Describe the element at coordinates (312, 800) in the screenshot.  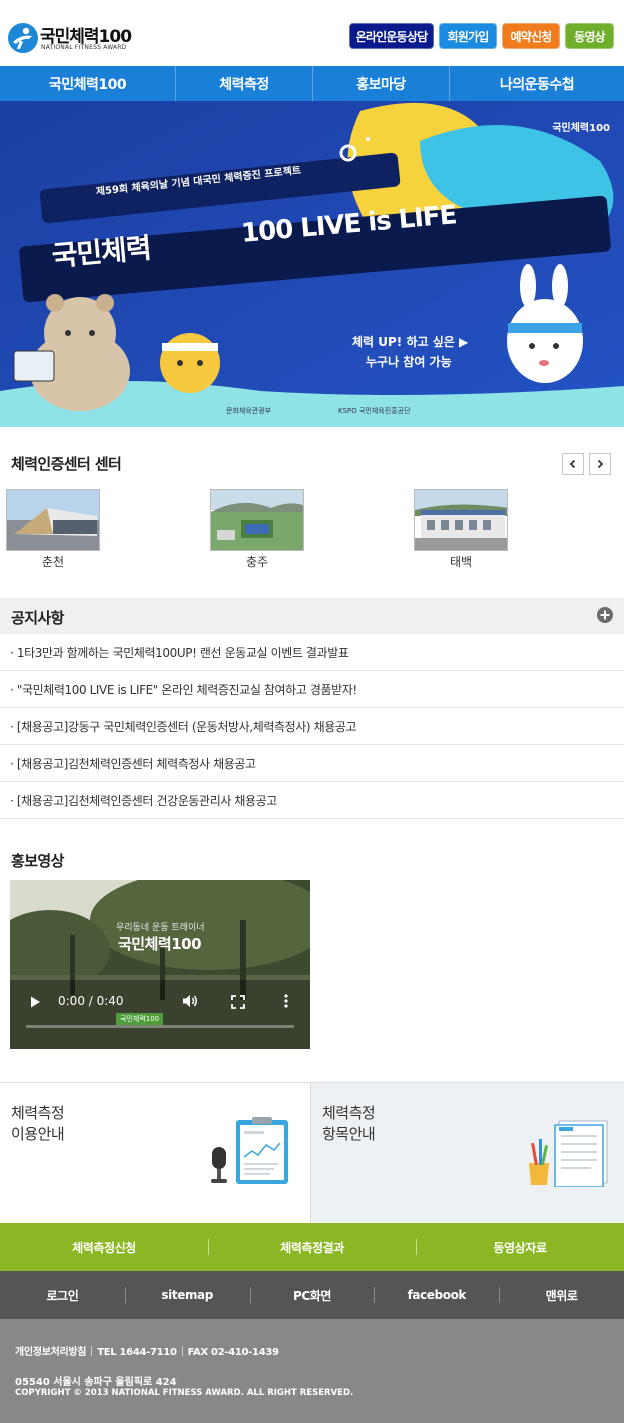
I see `notice-item: · [채용공고]김천체력인증센터 건강운동관리사 채용공고` at that location.